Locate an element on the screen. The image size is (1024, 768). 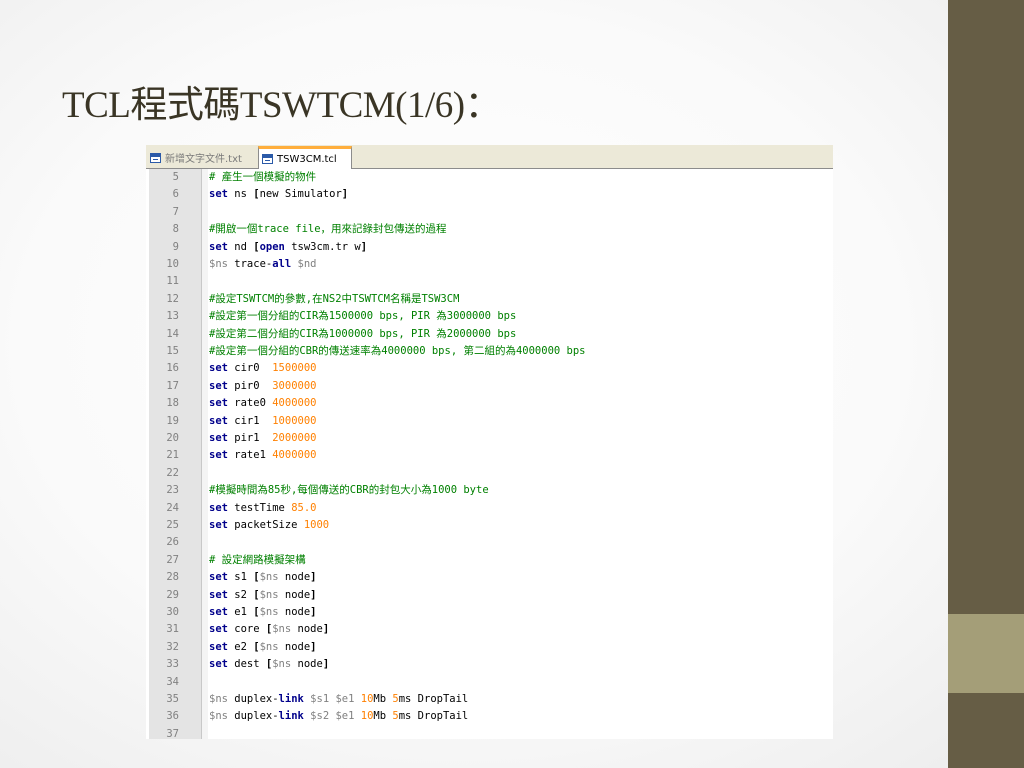
line-number: 27 is located at coordinates (172, 559).